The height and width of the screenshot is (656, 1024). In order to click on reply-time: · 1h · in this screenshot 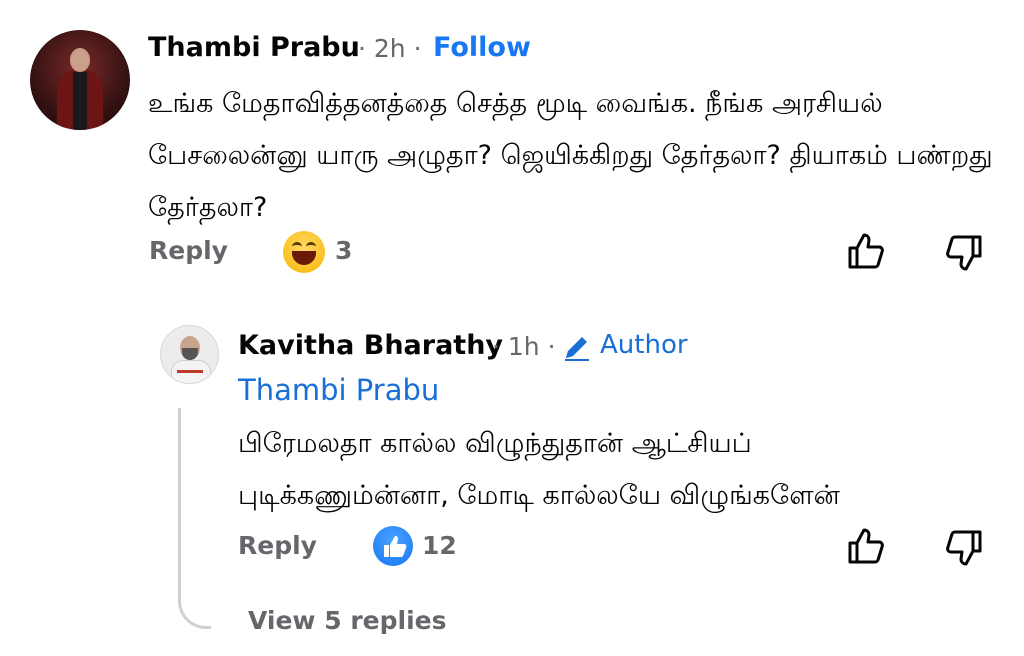, I will do `click(524, 346)`.